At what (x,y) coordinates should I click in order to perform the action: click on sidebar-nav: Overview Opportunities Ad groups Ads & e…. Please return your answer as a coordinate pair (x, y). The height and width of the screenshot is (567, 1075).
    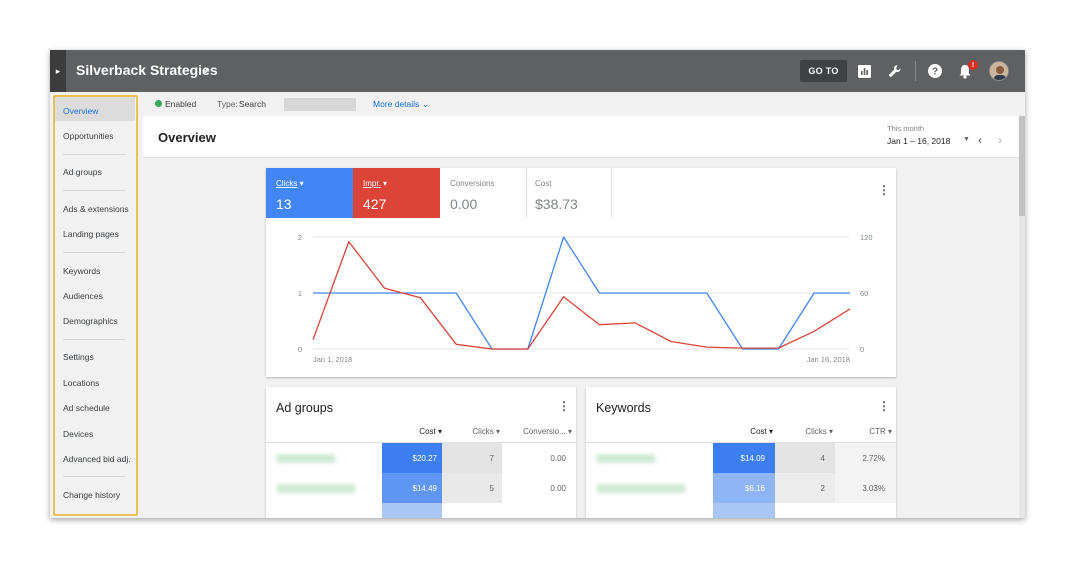
    Looking at the image, I should click on (95, 305).